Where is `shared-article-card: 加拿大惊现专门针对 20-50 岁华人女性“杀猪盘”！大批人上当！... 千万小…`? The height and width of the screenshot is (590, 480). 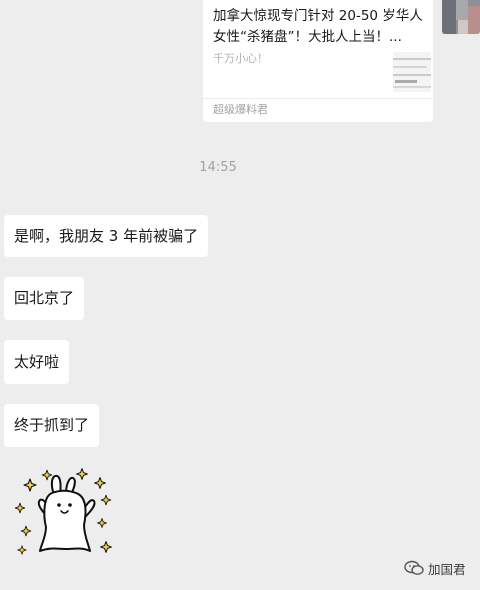
shared-article-card: 加拿大惊现专门针对 20-50 岁华人女性“杀猪盘”！大批人上当！... 千万小… is located at coordinates (318, 61).